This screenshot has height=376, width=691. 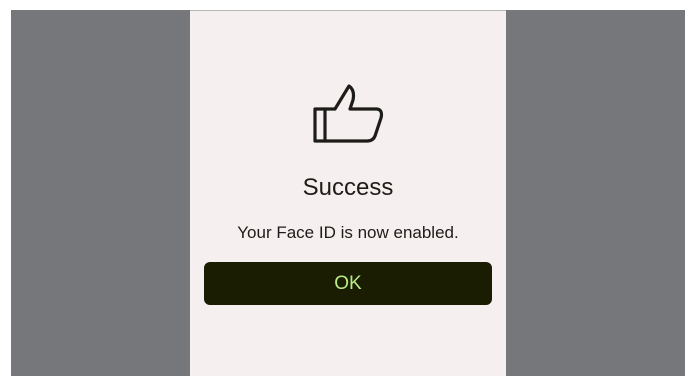 I want to click on ok-button: OK, so click(x=348, y=283).